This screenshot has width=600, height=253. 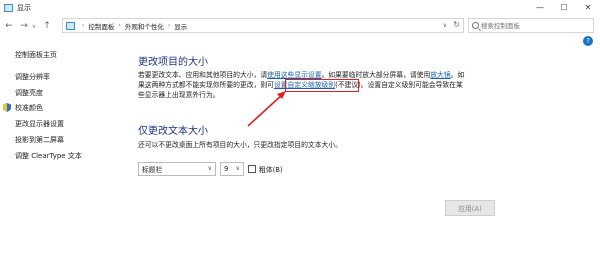 I want to click on display-app-icon, so click(x=8, y=7).